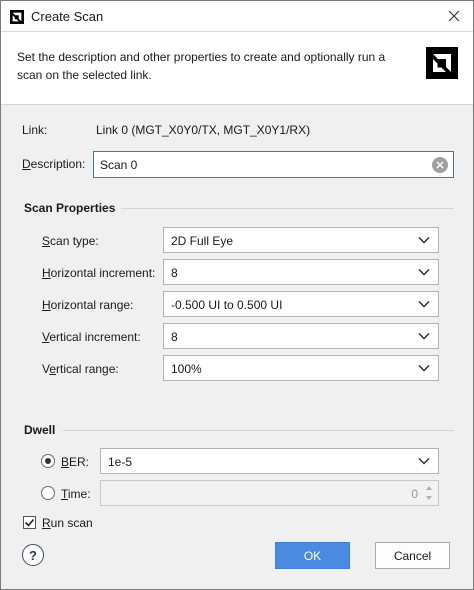 The width and height of the screenshot is (474, 590). What do you see at coordinates (273, 164) in the screenshot?
I see `description-input: Scan 0` at bounding box center [273, 164].